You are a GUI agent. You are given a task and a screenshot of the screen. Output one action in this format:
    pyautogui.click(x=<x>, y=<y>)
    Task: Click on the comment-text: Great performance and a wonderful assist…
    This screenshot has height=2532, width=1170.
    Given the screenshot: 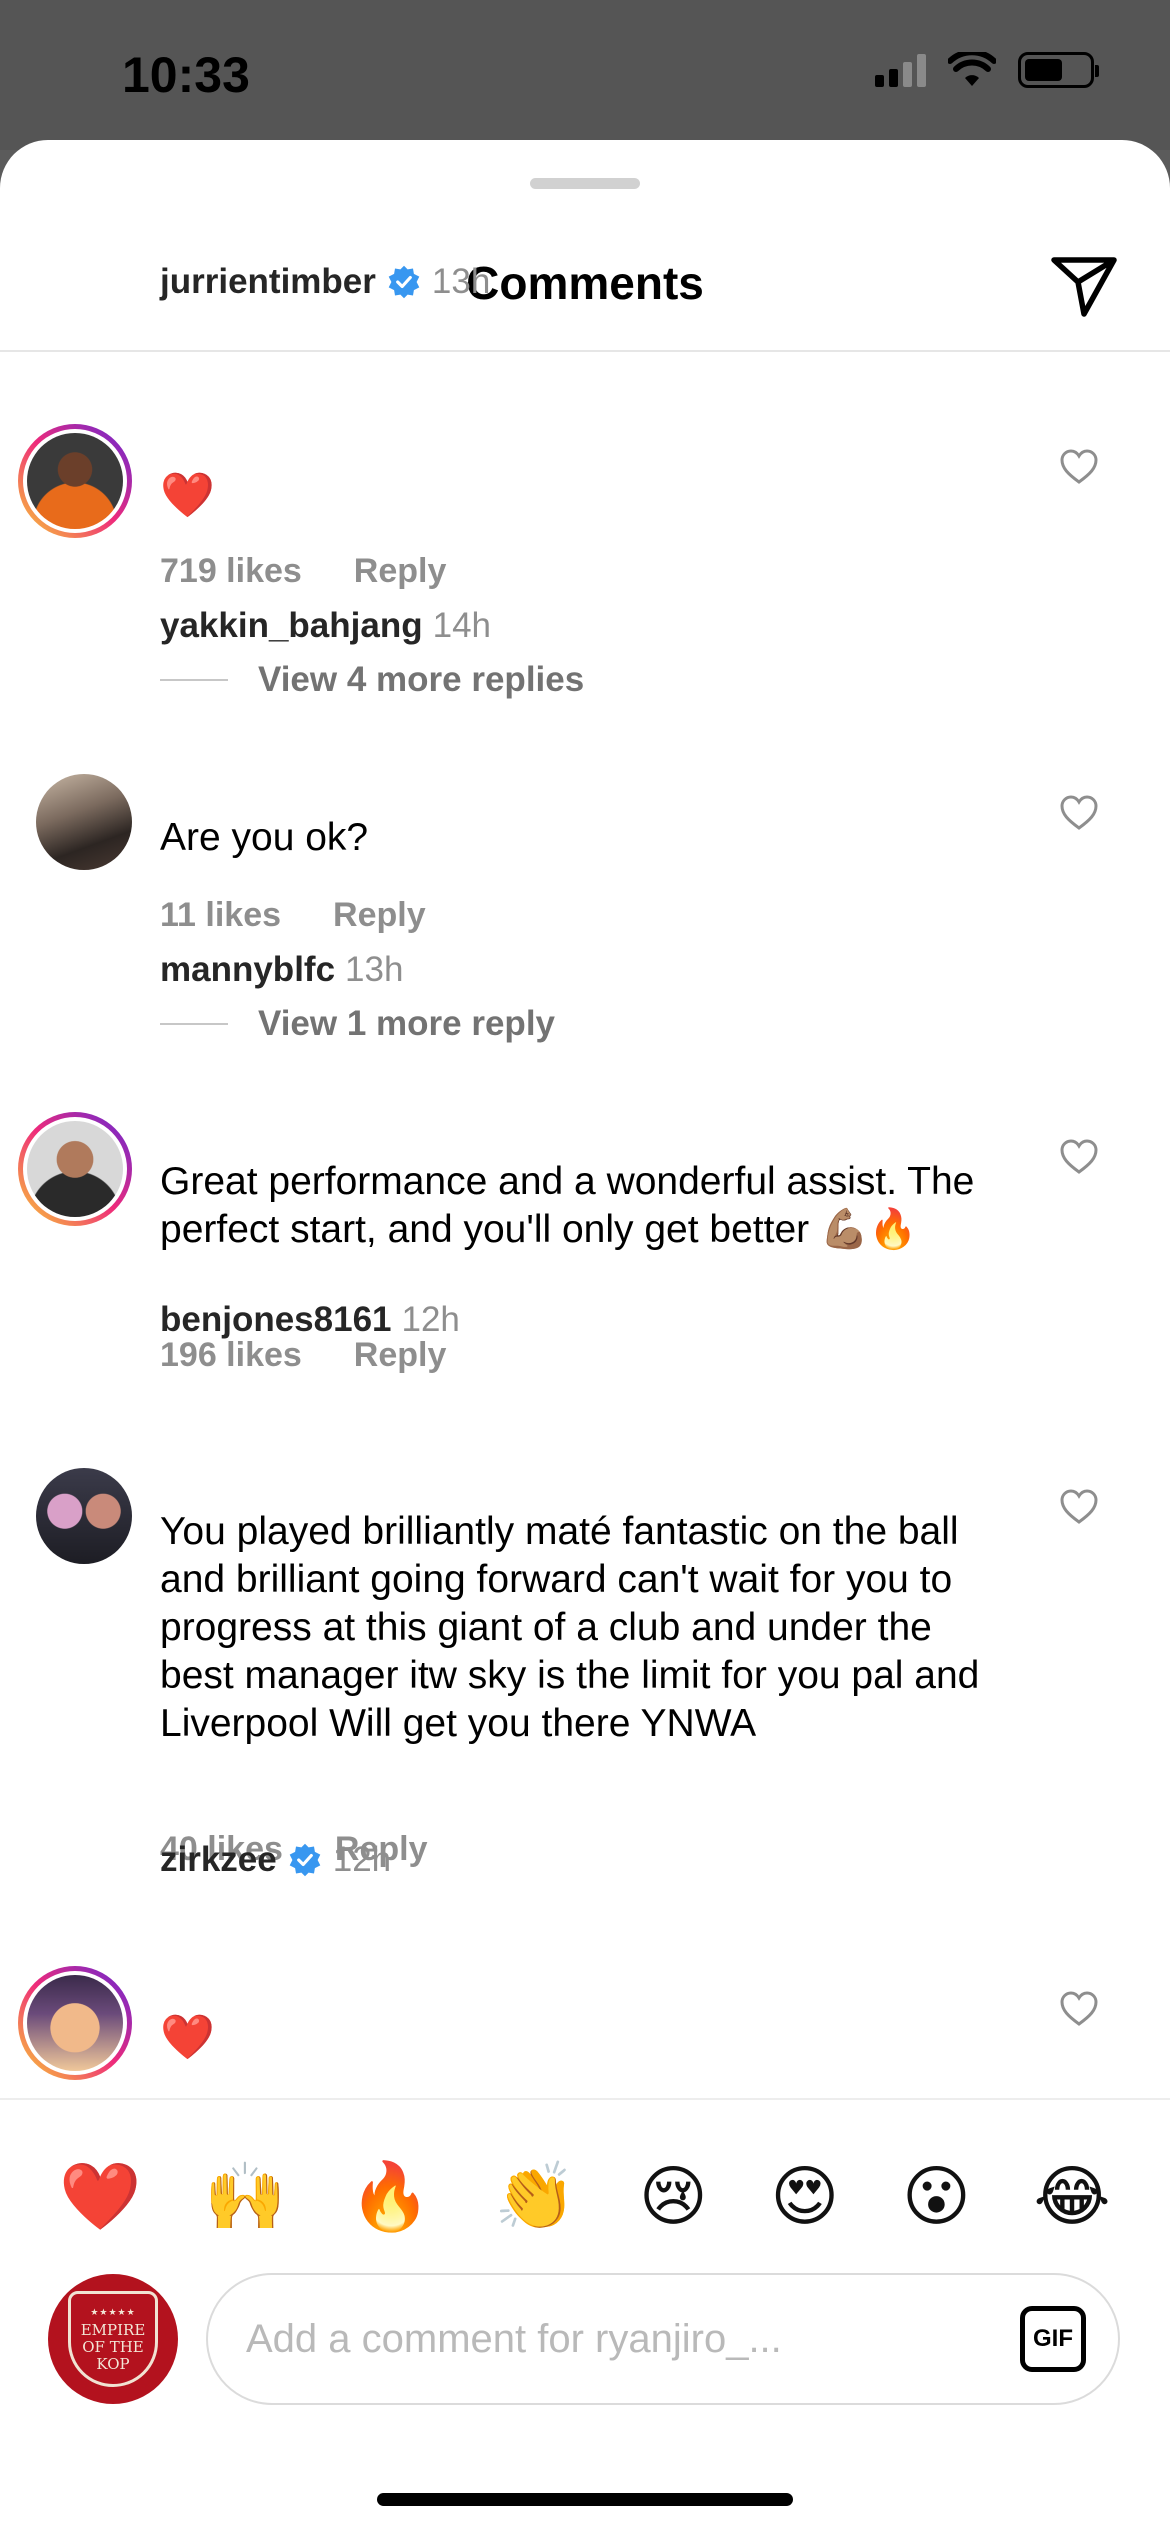 What is the action you would take?
    pyautogui.click(x=567, y=1205)
    